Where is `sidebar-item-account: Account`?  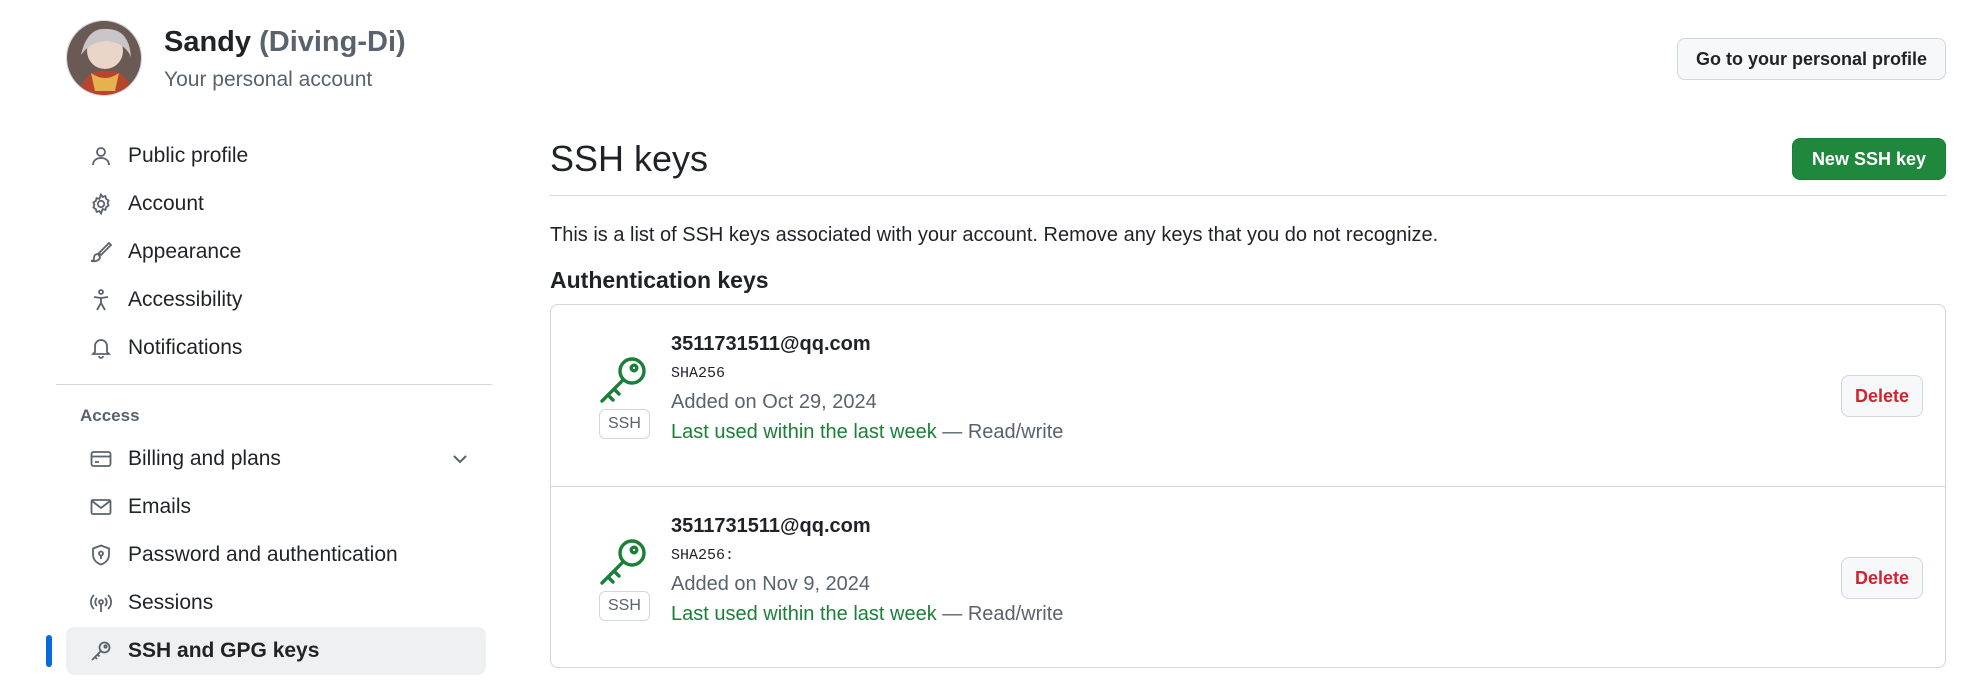 sidebar-item-account: Account is located at coordinates (276, 204).